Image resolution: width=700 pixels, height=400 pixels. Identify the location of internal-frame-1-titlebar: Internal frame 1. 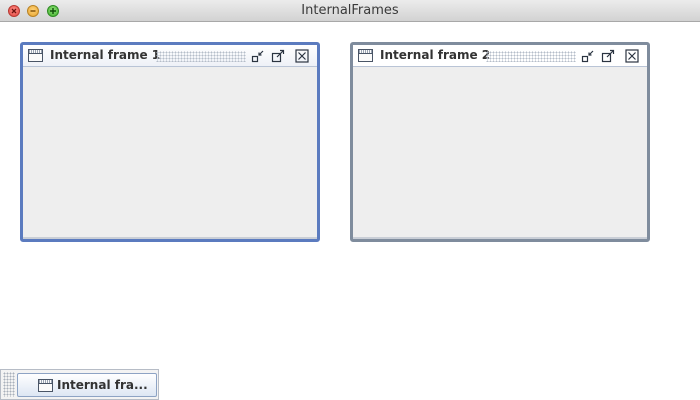
(170, 56).